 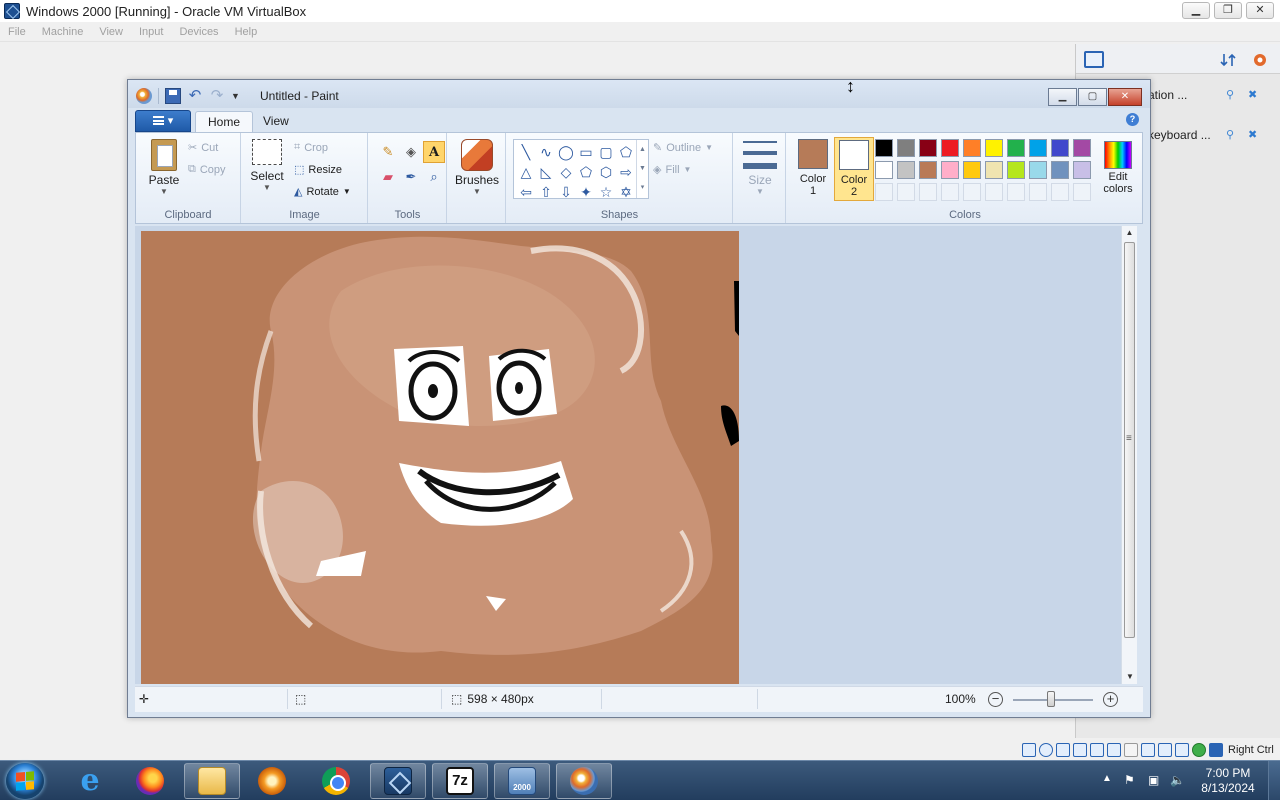 What do you see at coordinates (546, 152) in the screenshot?
I see `shape-option: ∿` at bounding box center [546, 152].